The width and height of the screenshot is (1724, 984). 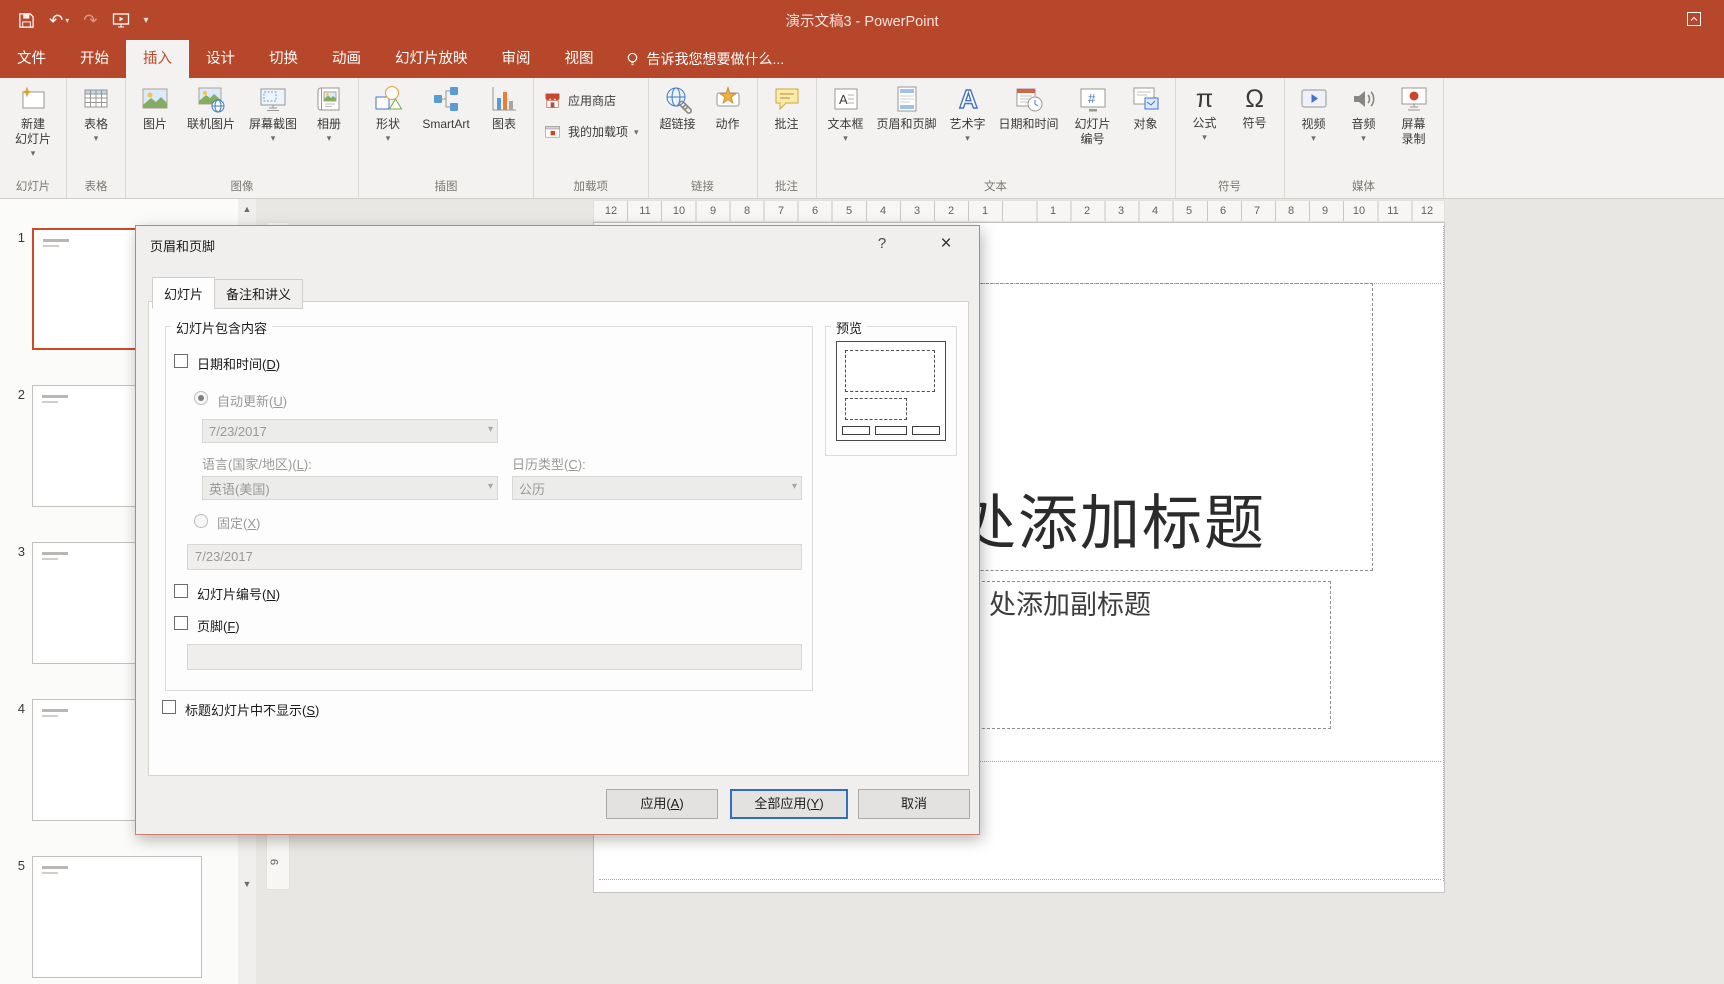 What do you see at coordinates (350, 431) in the screenshot?
I see `auto-date-combobox: 7/23/2017 ▾` at bounding box center [350, 431].